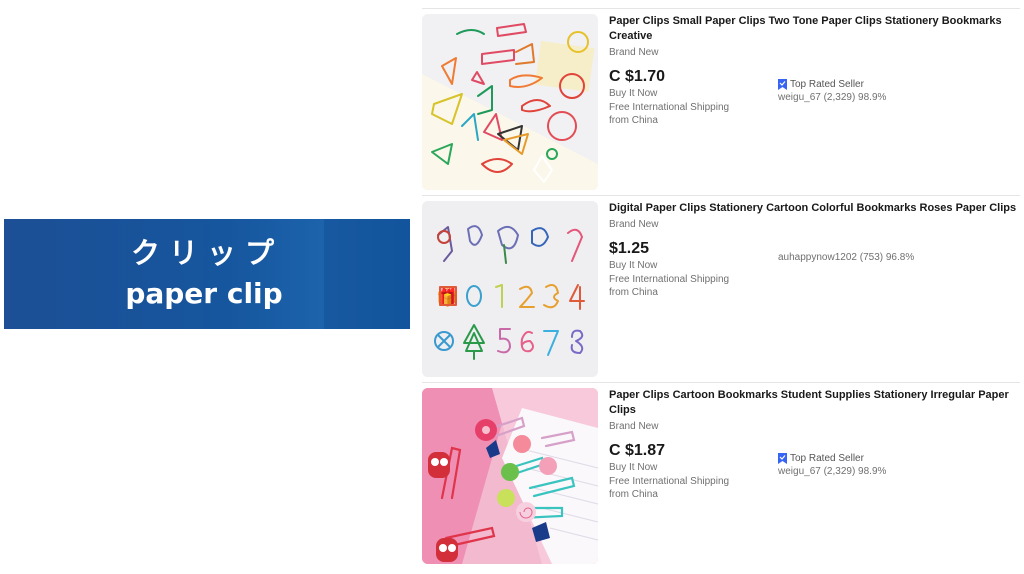  I want to click on paper-clip-shapes-image, so click(510, 102).